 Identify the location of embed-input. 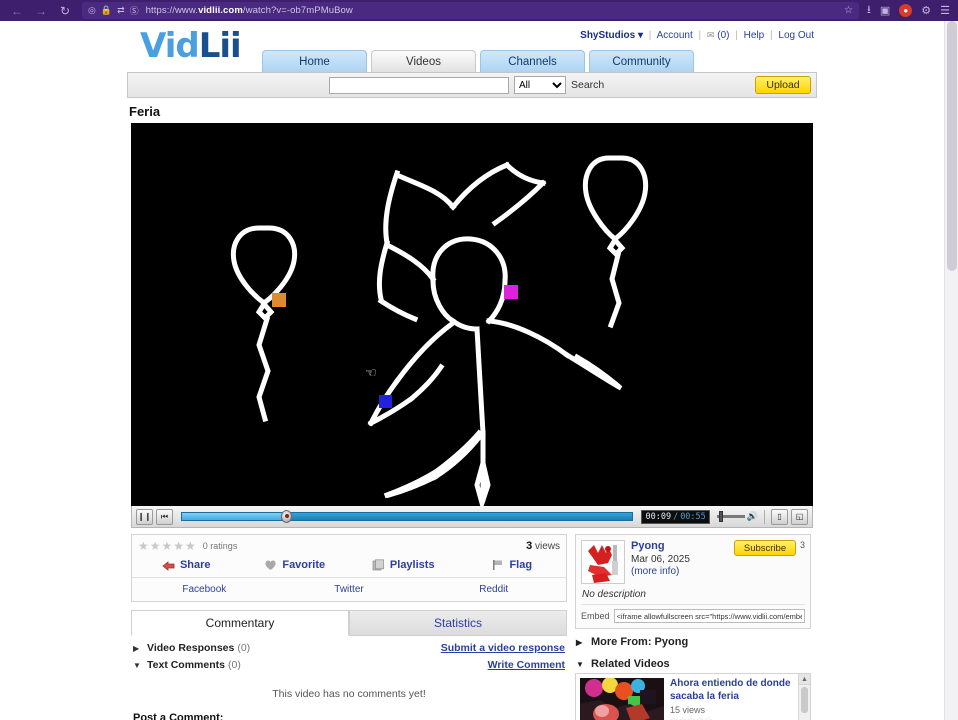
(709, 616).